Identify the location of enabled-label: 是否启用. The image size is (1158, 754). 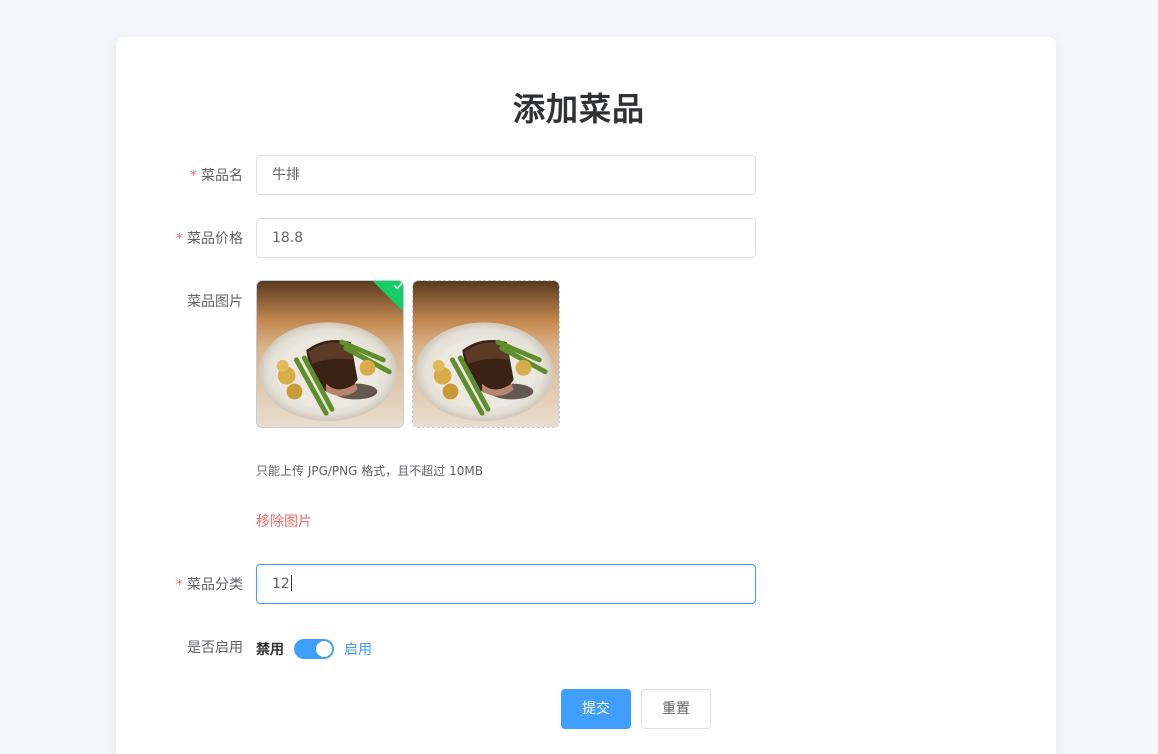
(179, 647).